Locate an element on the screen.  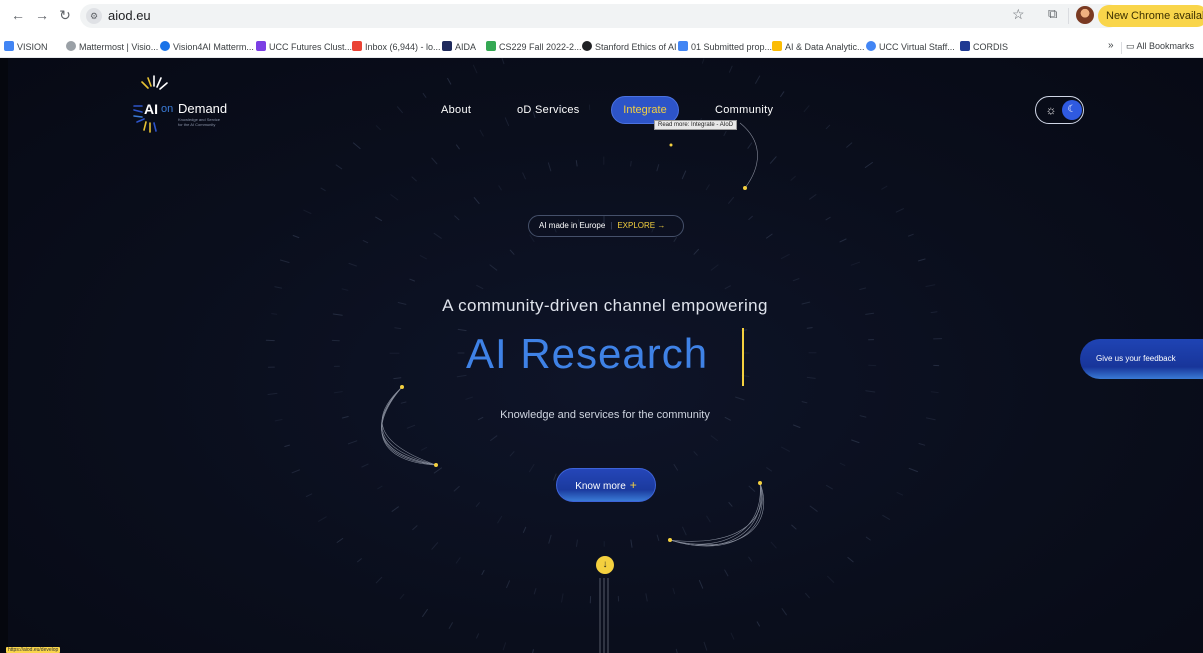
integrate-tooltip: Read more: Integrate - AIoD is located at coordinates (696, 125).